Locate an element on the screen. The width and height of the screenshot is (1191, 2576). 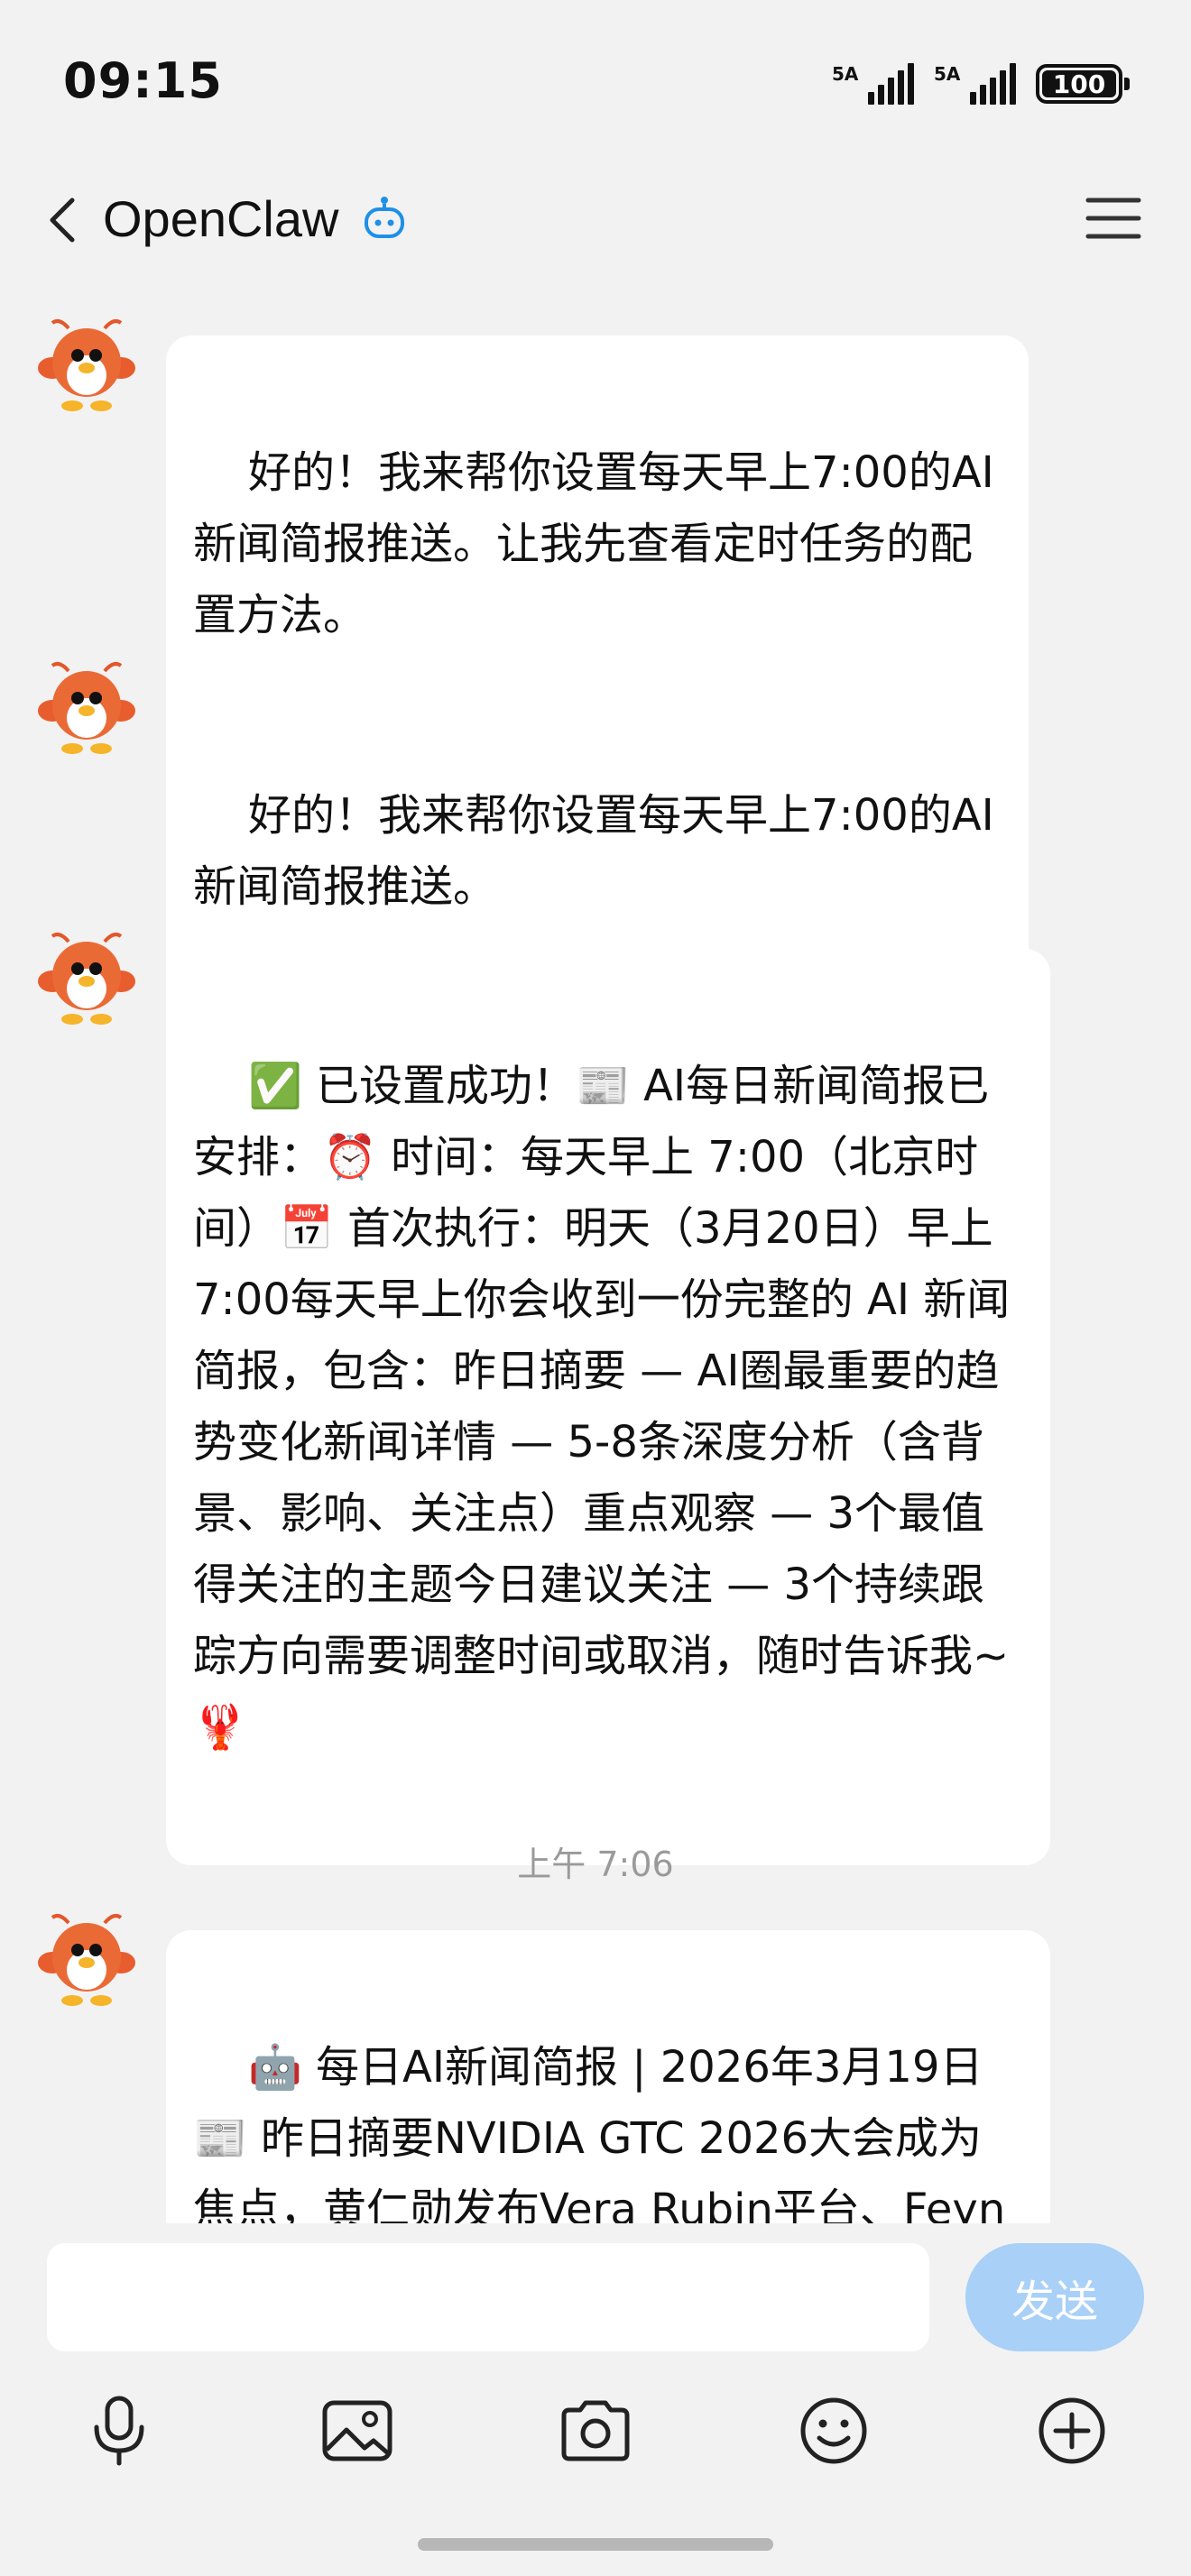
home-indicator is located at coordinates (595, 2545).